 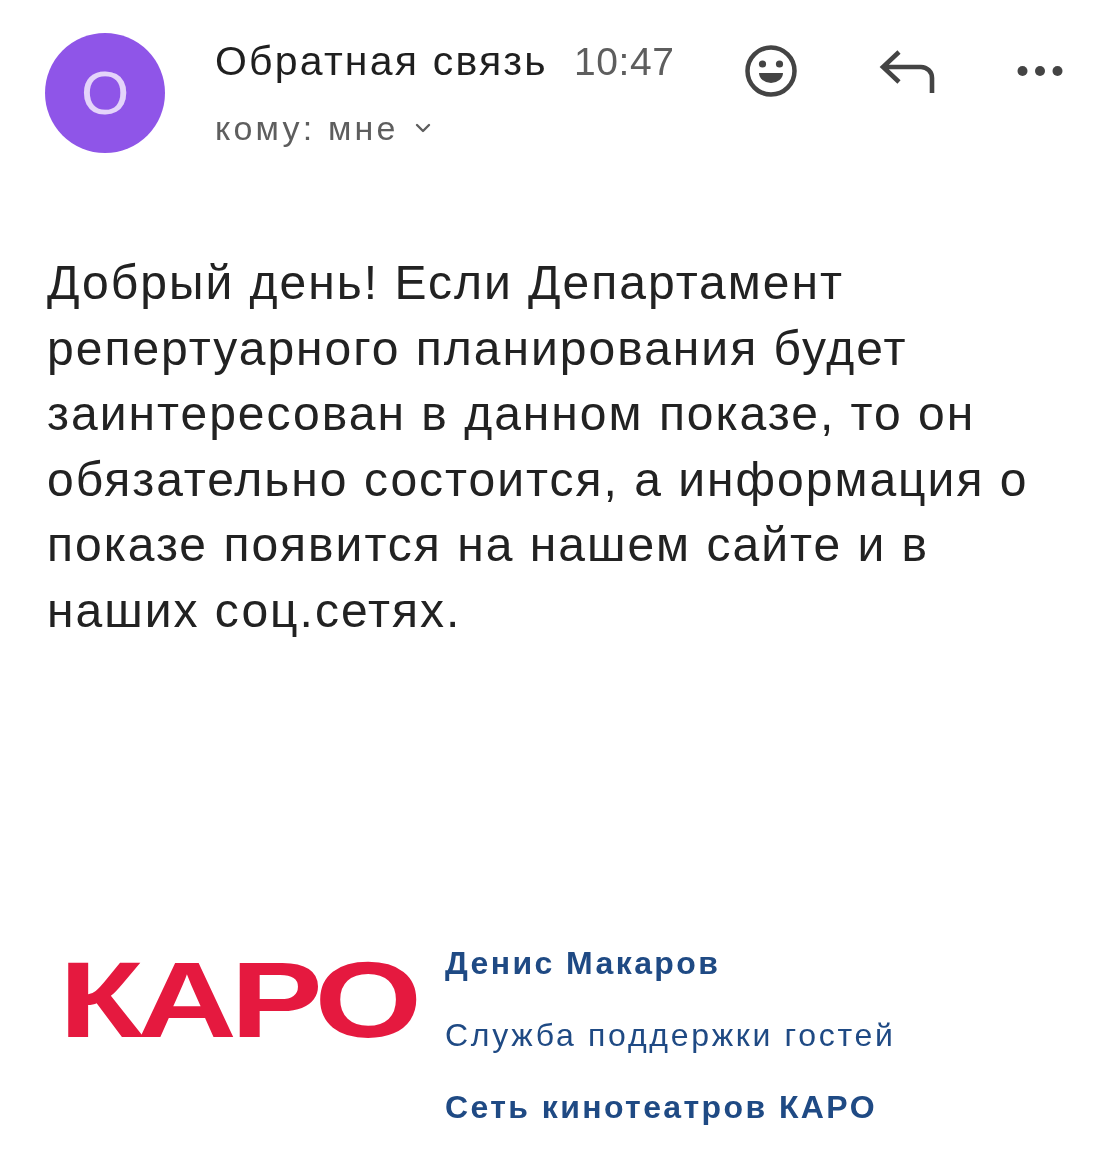 What do you see at coordinates (661, 1107) in the screenshot?
I see `signature-company: Сеть кинотеатров КАРО` at bounding box center [661, 1107].